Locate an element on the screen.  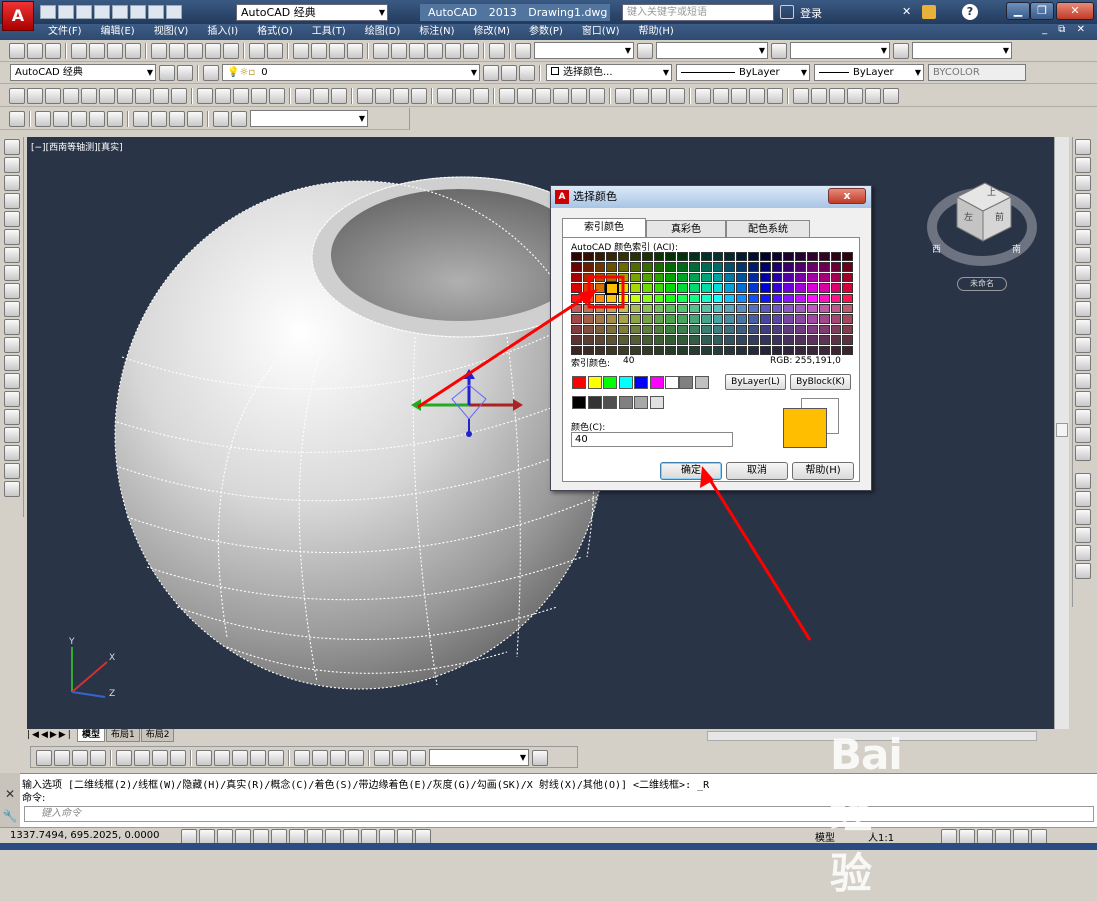
tab-true-color: 真彩色 is located at coordinates (686, 229).